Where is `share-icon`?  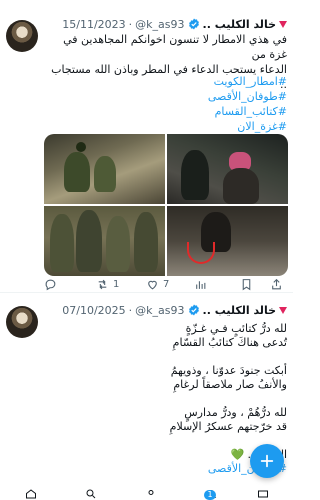 share-icon is located at coordinates (276, 284).